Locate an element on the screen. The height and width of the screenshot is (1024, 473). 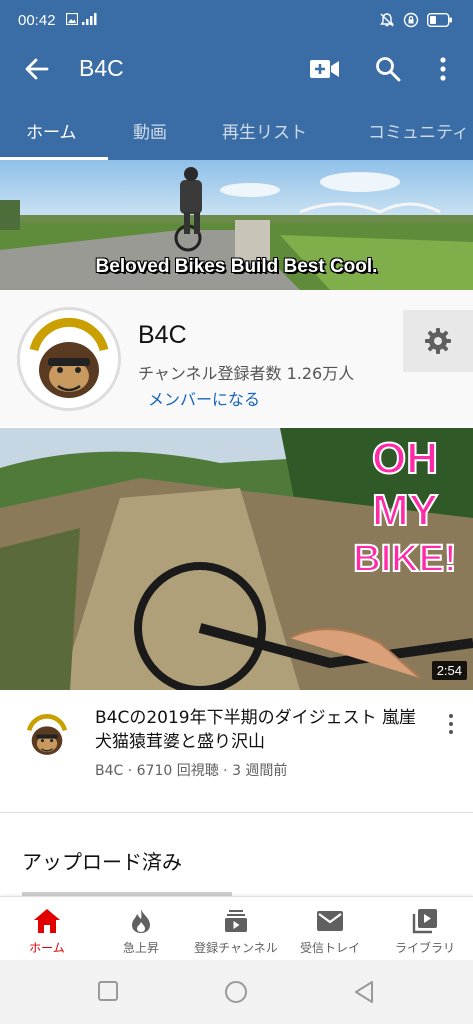
add-video-button is located at coordinates (325, 69).